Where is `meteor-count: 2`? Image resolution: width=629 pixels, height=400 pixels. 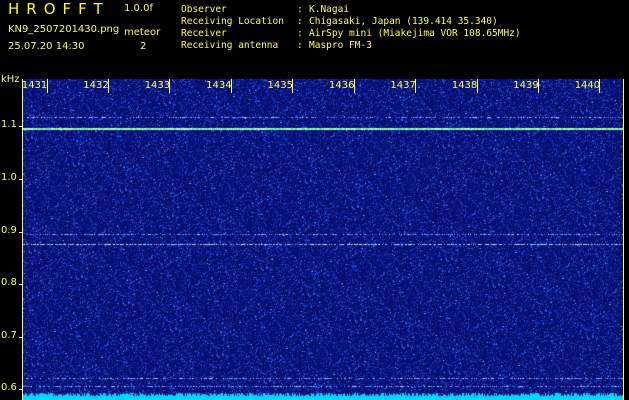 meteor-count: 2 is located at coordinates (143, 46).